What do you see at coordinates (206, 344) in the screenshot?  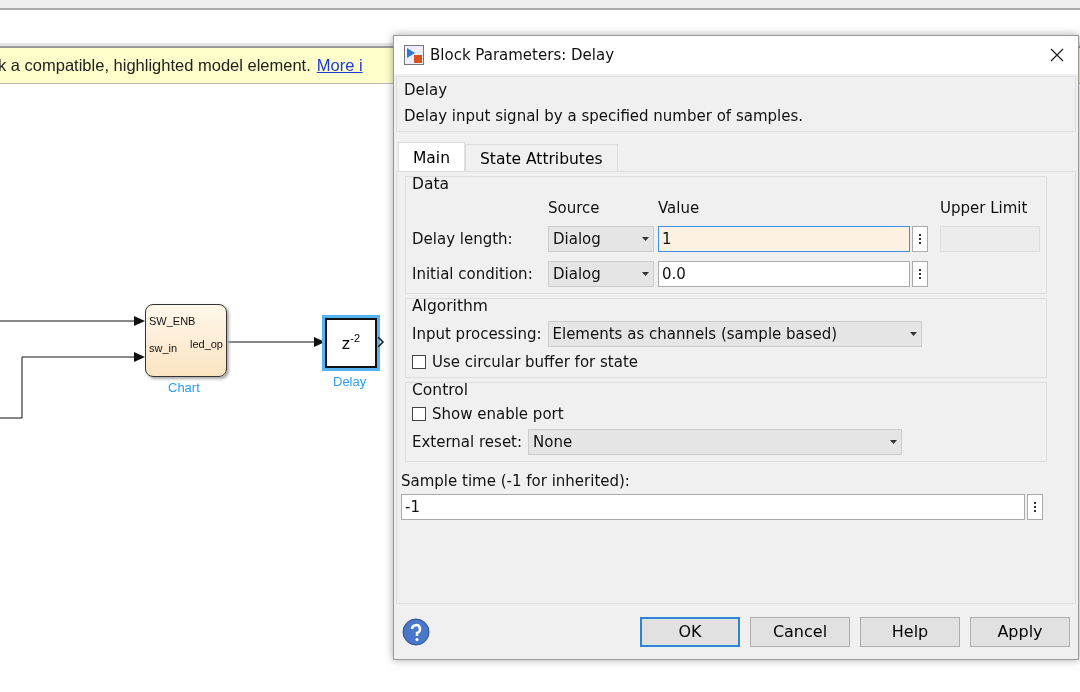 I see `port-label: led_op` at bounding box center [206, 344].